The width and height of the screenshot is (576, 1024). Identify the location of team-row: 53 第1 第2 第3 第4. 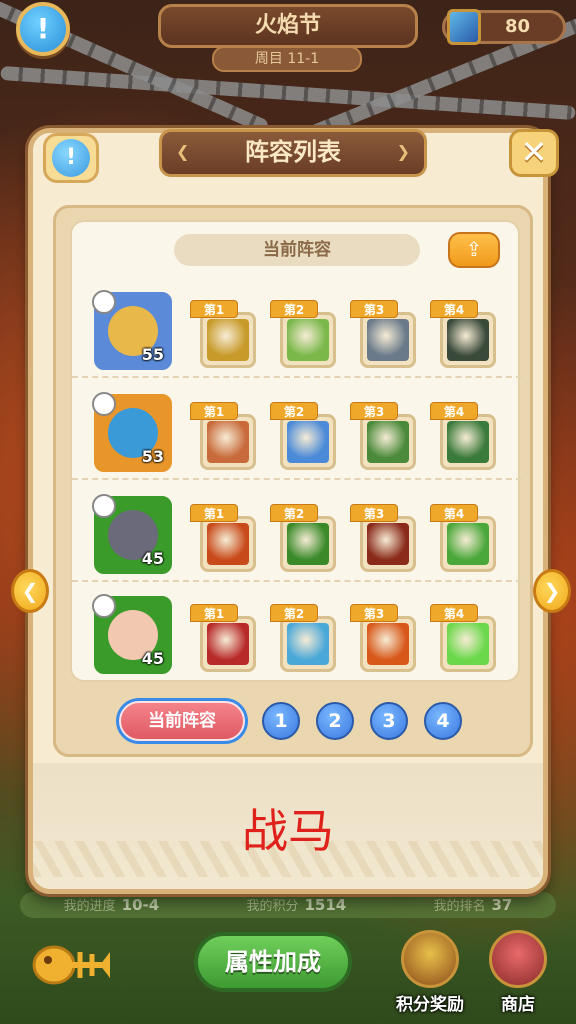
(297, 430).